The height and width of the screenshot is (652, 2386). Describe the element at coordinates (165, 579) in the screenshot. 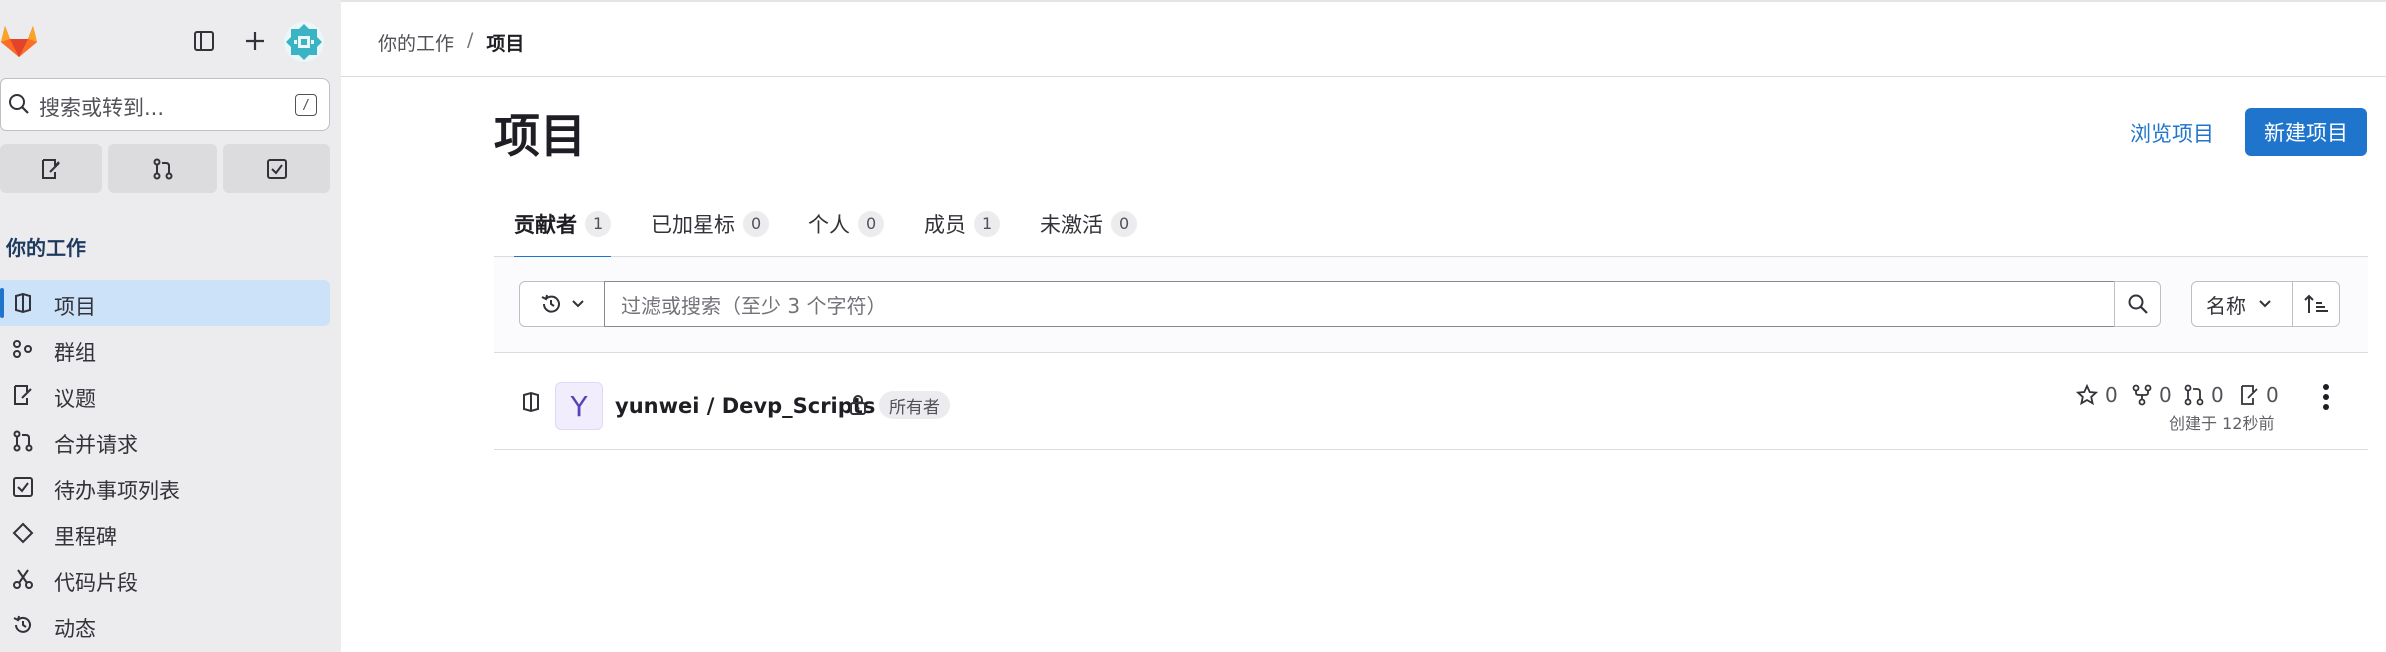

I see `sidebar-item-snippets: 代码片段` at that location.